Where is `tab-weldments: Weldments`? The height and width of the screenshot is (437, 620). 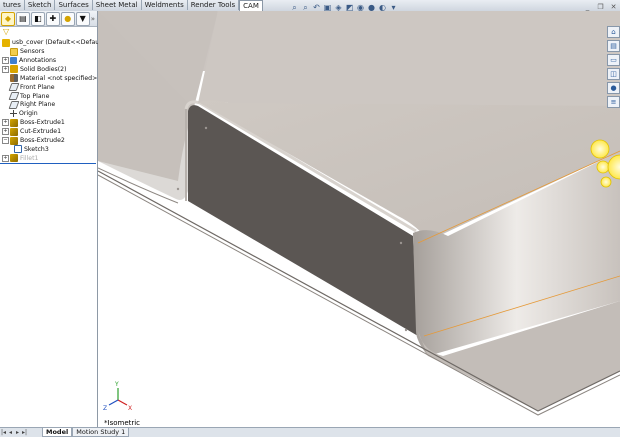 tab-weldments: Weldments is located at coordinates (165, 5).